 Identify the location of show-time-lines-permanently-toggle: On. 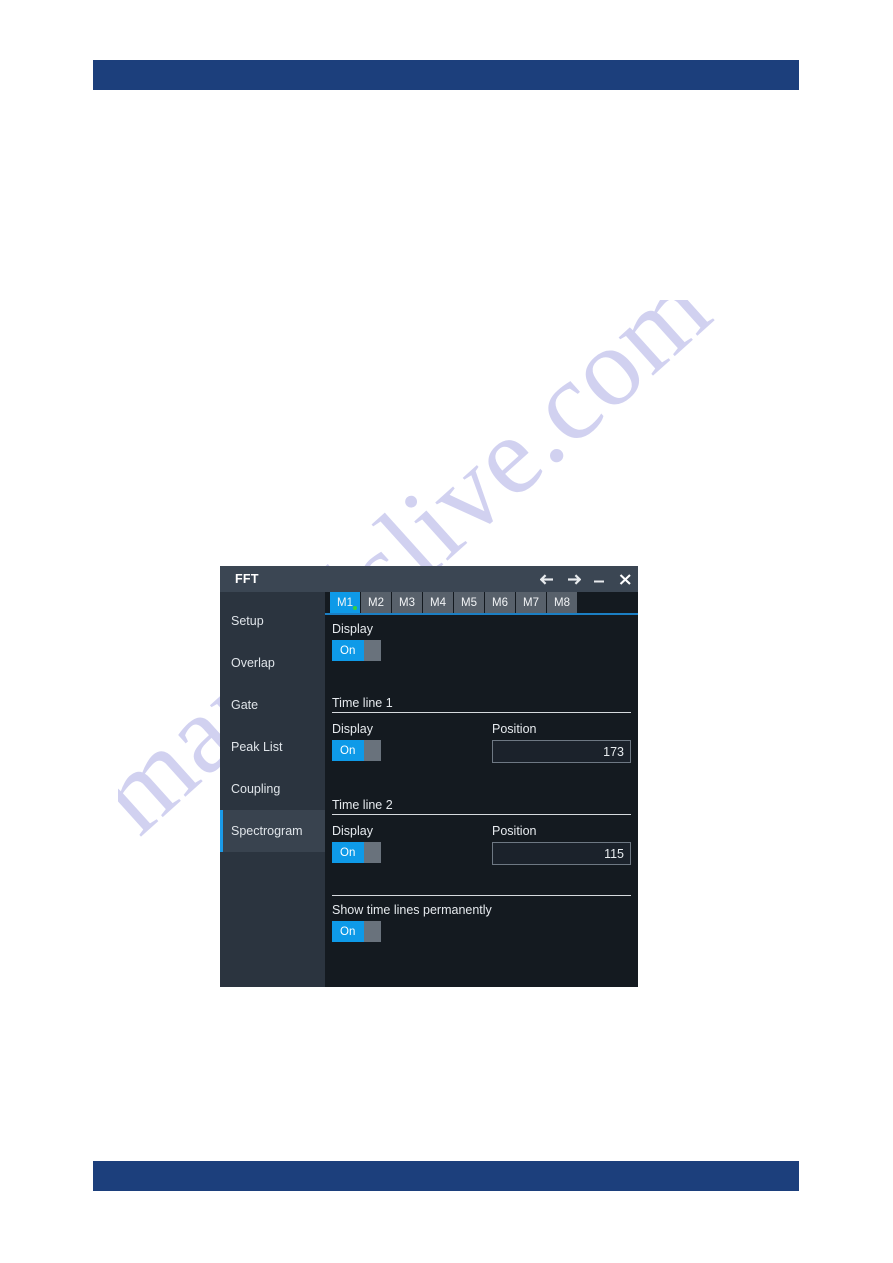
(356, 931).